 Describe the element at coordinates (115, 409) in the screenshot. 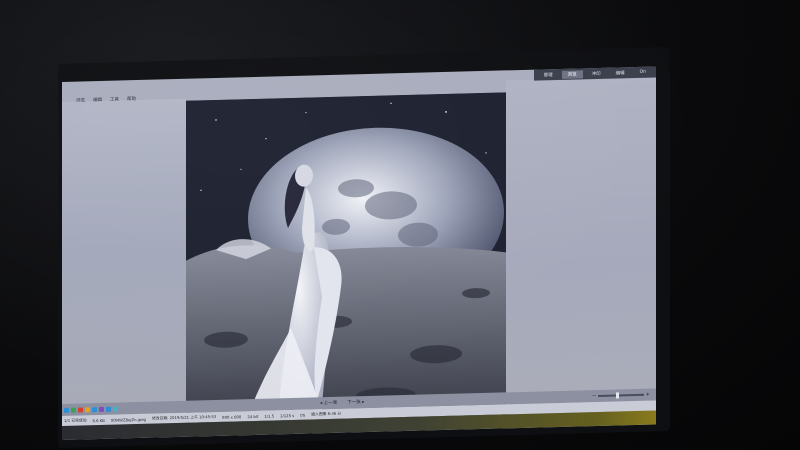

I see `info-icon` at that location.